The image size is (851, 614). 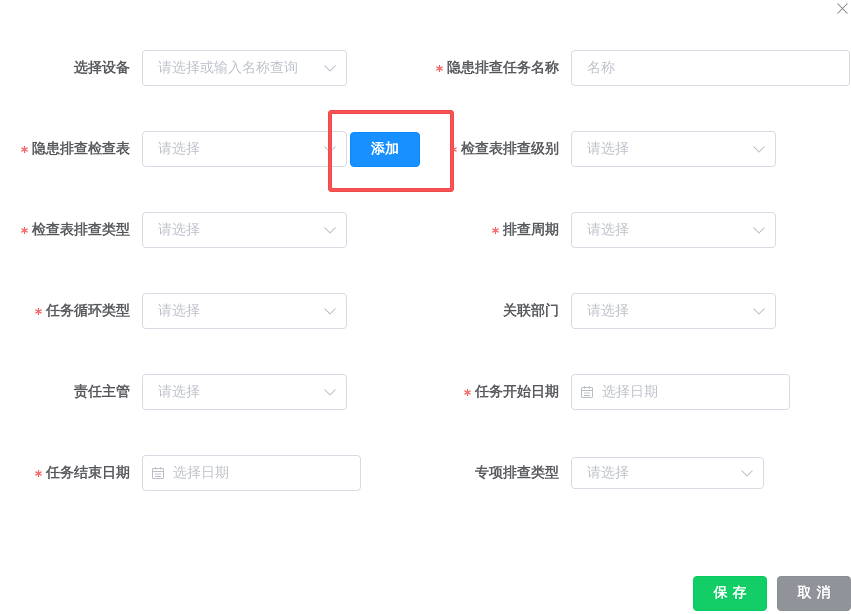 I want to click on field-label: 专项排查类型, so click(x=517, y=473).